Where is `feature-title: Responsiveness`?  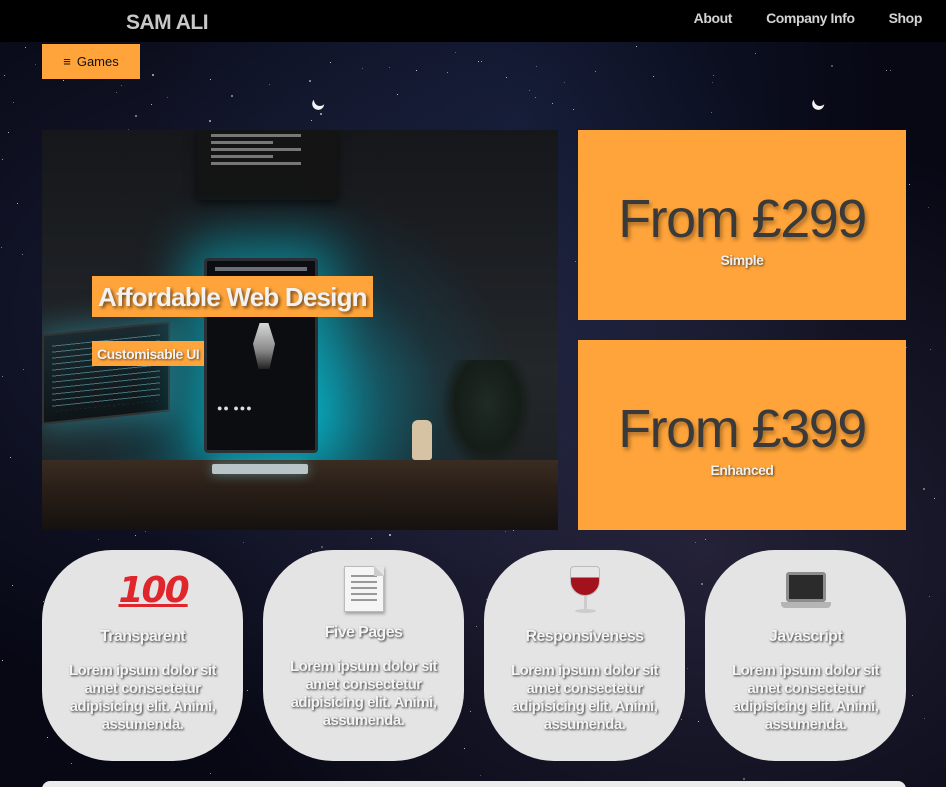 feature-title: Responsiveness is located at coordinates (584, 636).